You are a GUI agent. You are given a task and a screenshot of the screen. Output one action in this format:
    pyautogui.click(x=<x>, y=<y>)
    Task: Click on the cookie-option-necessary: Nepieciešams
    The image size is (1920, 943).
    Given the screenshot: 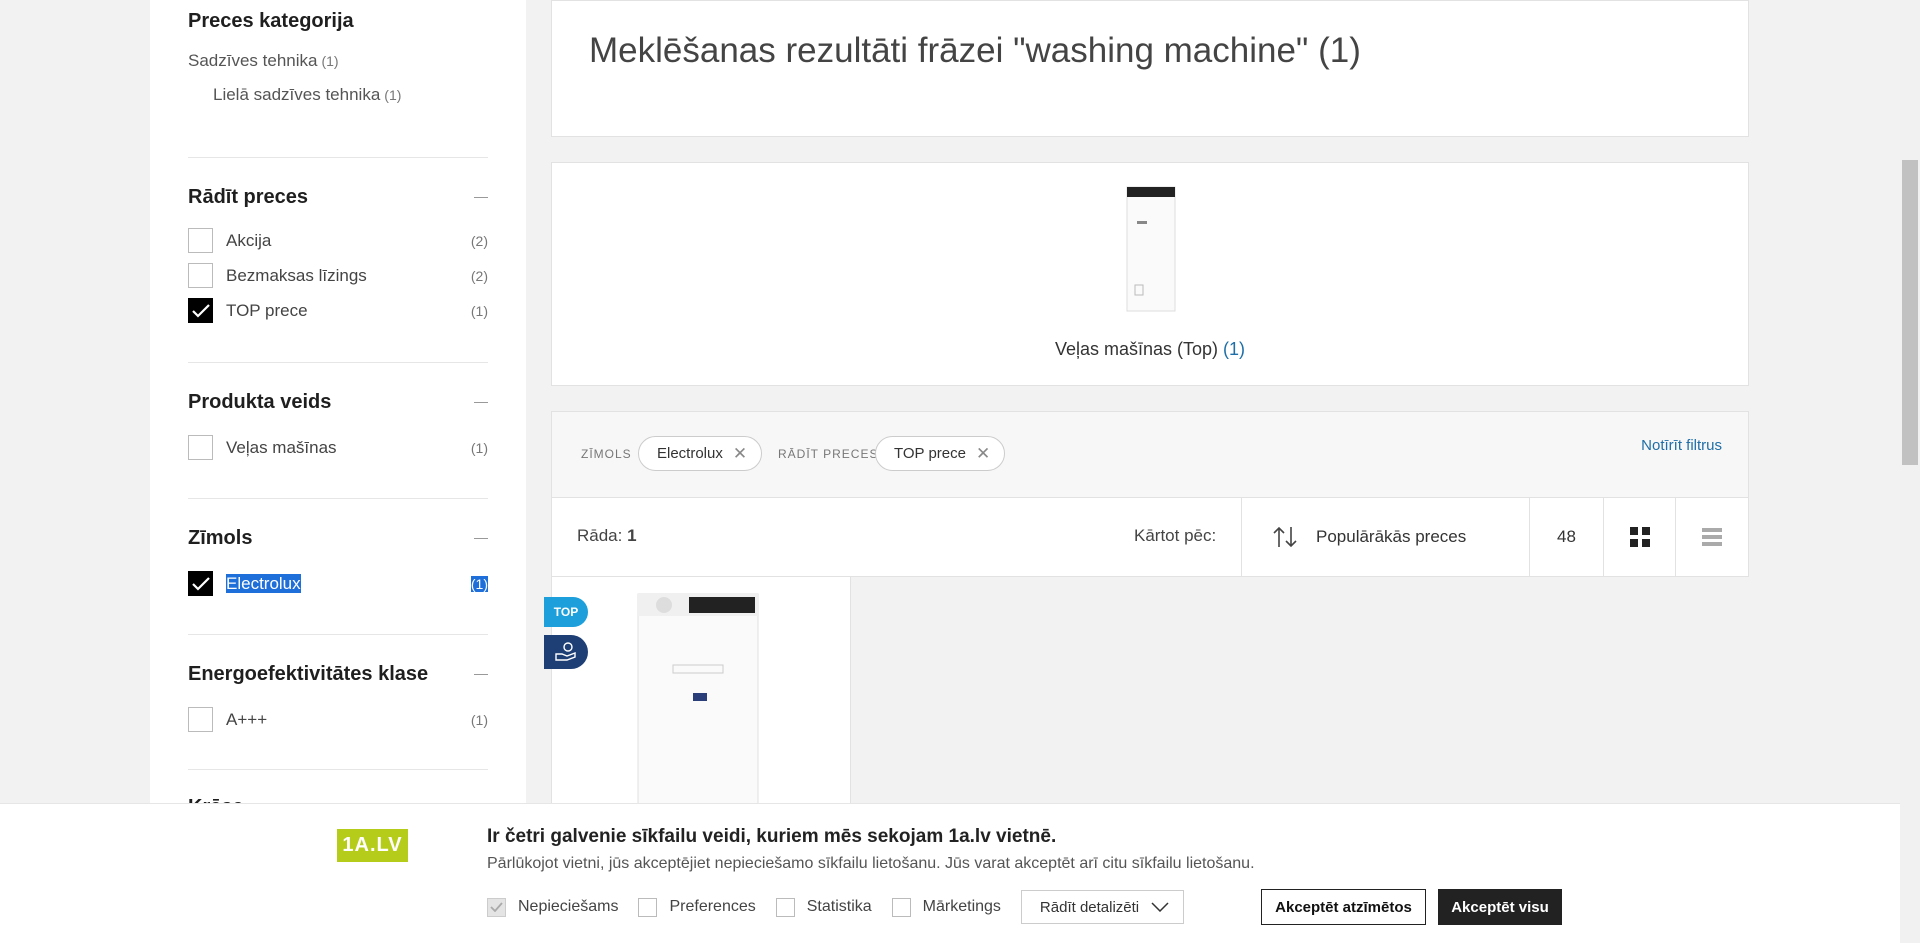 What is the action you would take?
    pyautogui.click(x=552, y=907)
    